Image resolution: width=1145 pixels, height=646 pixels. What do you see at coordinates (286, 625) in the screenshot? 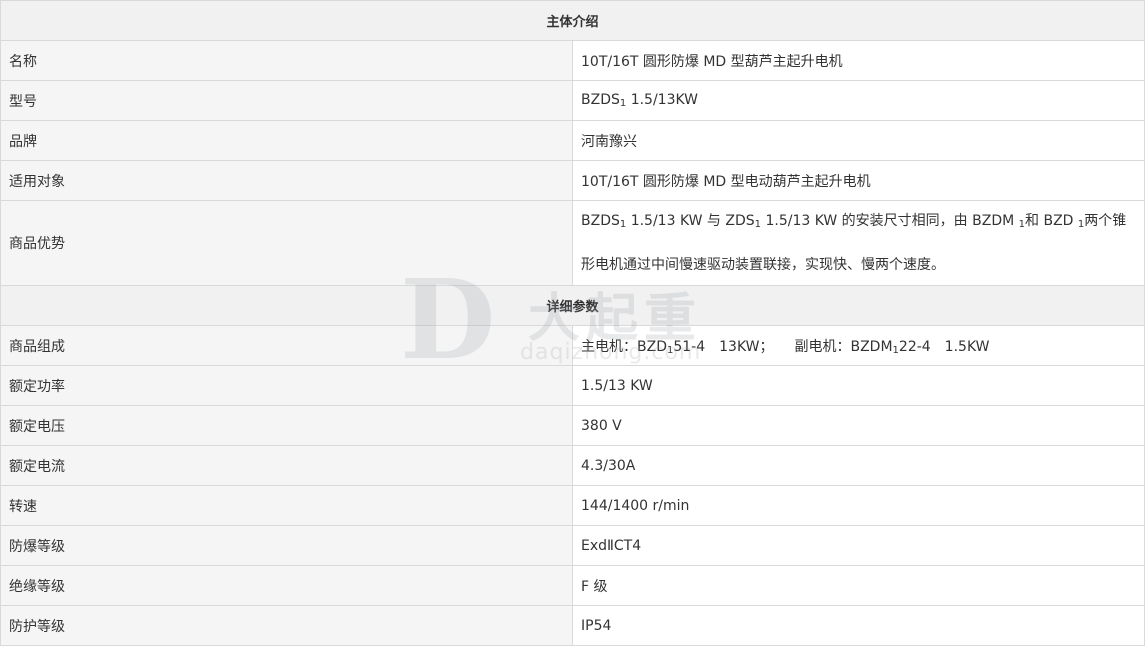
I see `row-label: 防护等级` at bounding box center [286, 625].